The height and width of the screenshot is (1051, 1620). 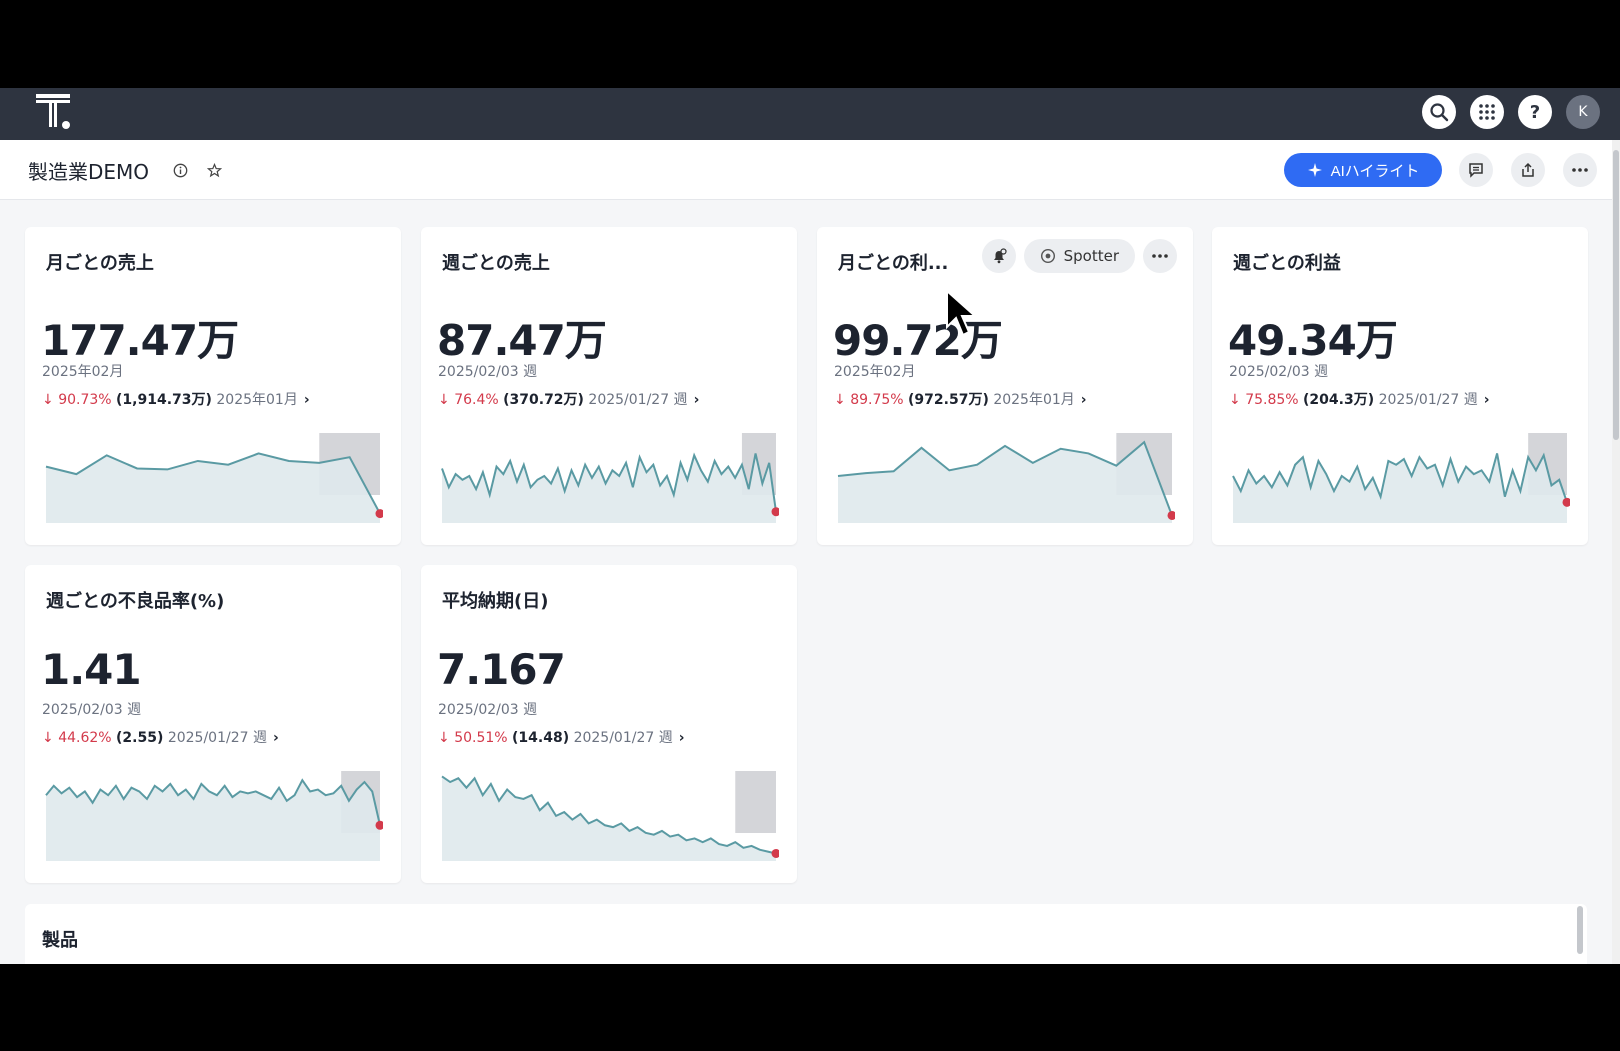 What do you see at coordinates (89, 172) in the screenshot?
I see `liveboard-title: 製造業DEMO` at bounding box center [89, 172].